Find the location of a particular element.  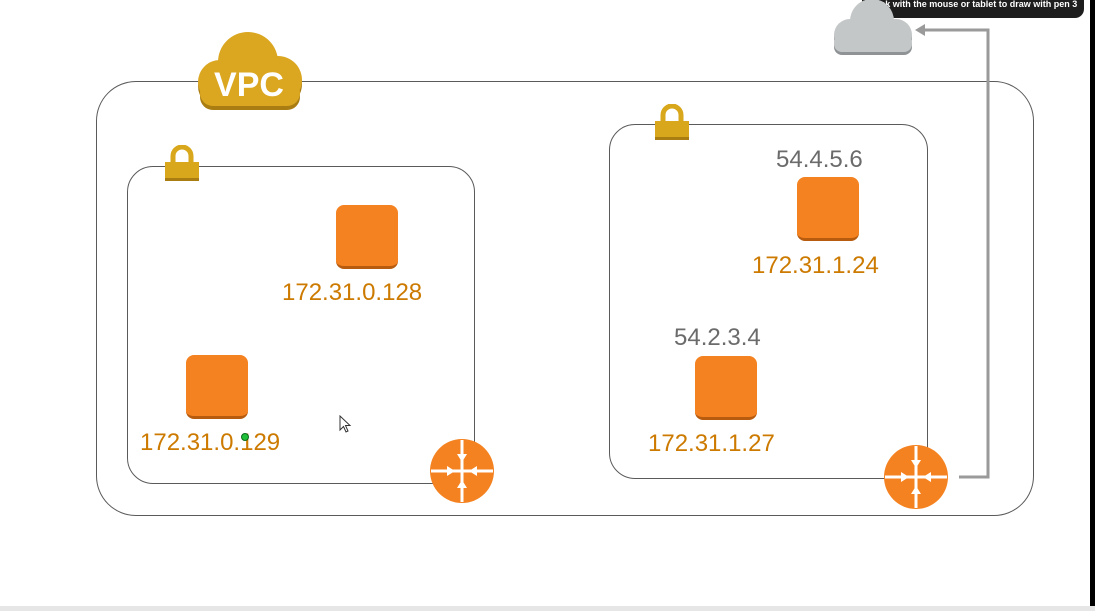

private-ip-label: 172.31.1.27 is located at coordinates (711, 443).